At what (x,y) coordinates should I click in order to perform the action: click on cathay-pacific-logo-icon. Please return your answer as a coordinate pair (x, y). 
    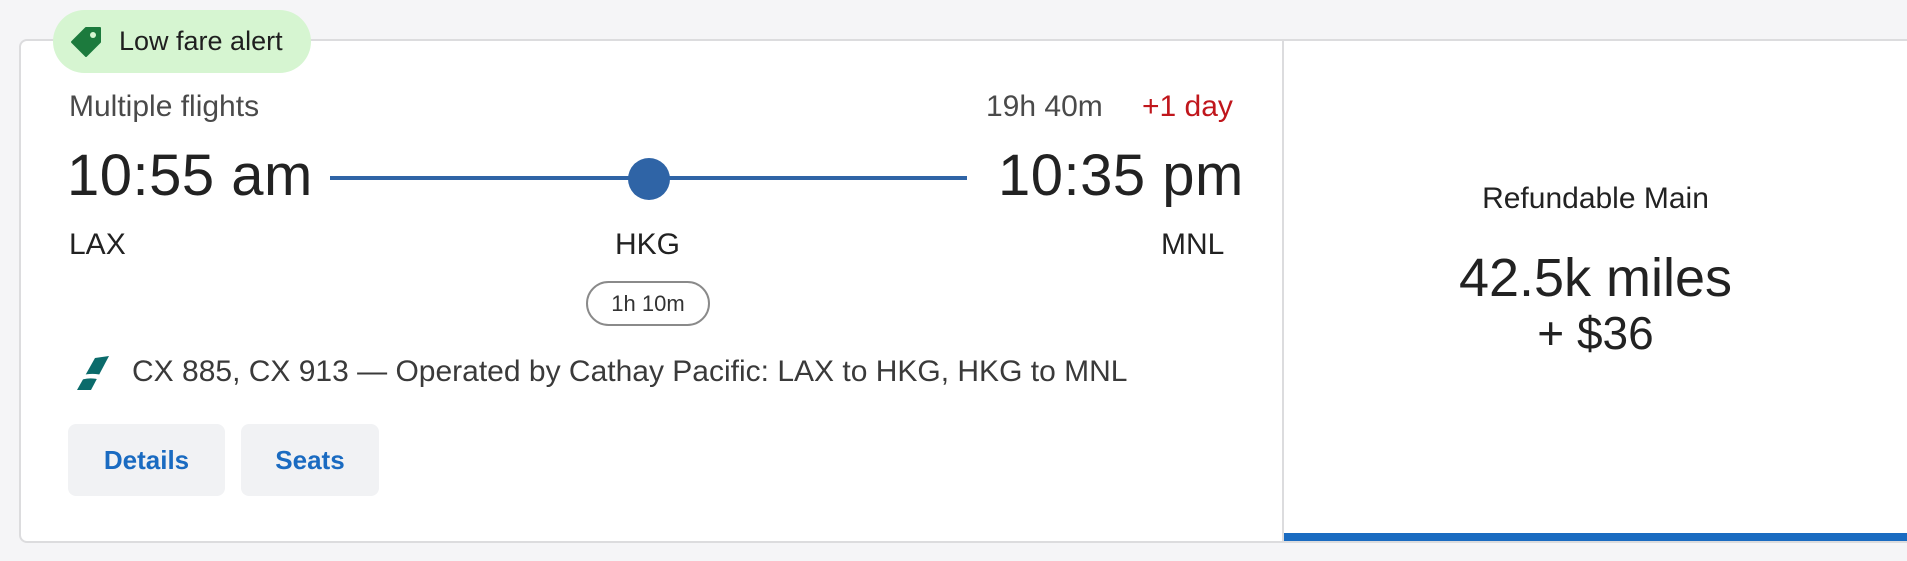
    Looking at the image, I should click on (92, 373).